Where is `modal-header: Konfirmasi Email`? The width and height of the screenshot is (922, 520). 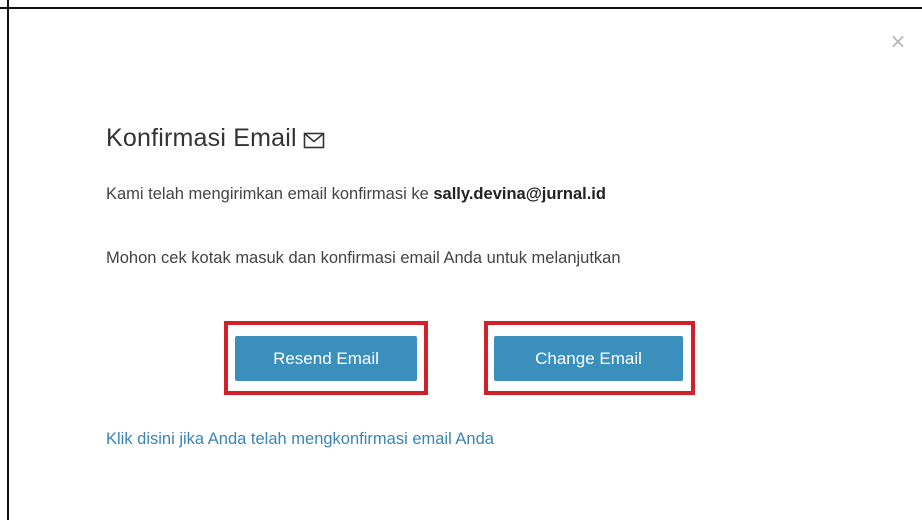
modal-header: Konfirmasi Email is located at coordinates (215, 138).